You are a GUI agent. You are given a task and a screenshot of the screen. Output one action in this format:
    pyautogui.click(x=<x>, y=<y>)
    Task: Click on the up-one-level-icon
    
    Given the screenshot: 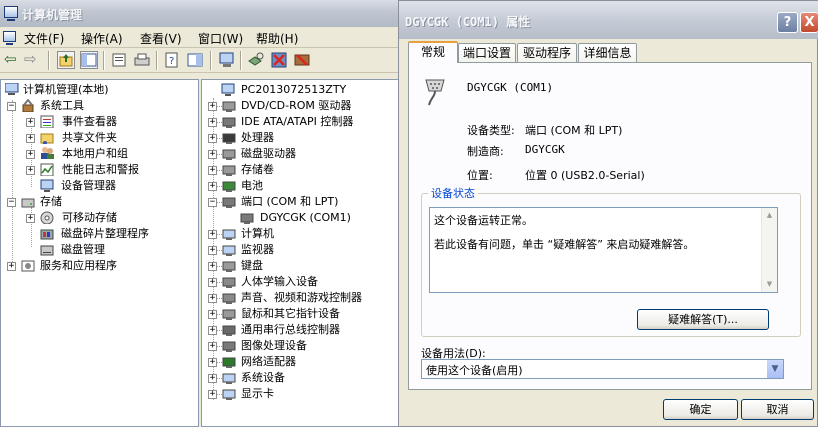 What is the action you would take?
    pyautogui.click(x=66, y=60)
    